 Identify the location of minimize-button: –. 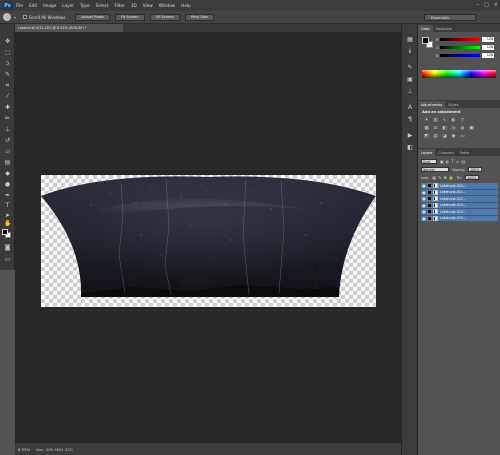
(478, 5).